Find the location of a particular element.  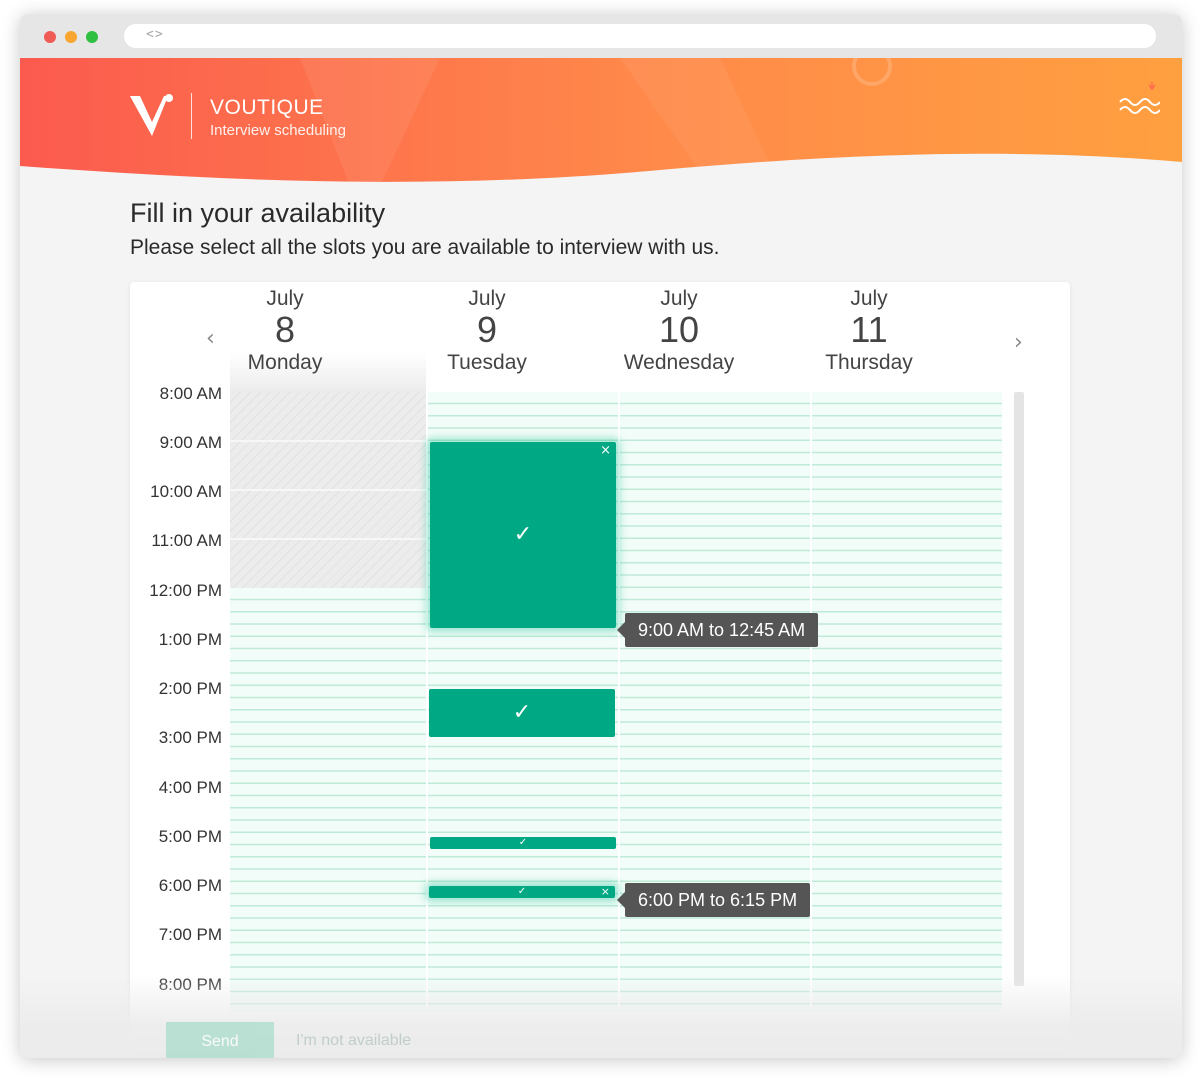

slot-time-tooltip: 9:00 AM to 12:45 AM is located at coordinates (717, 630).